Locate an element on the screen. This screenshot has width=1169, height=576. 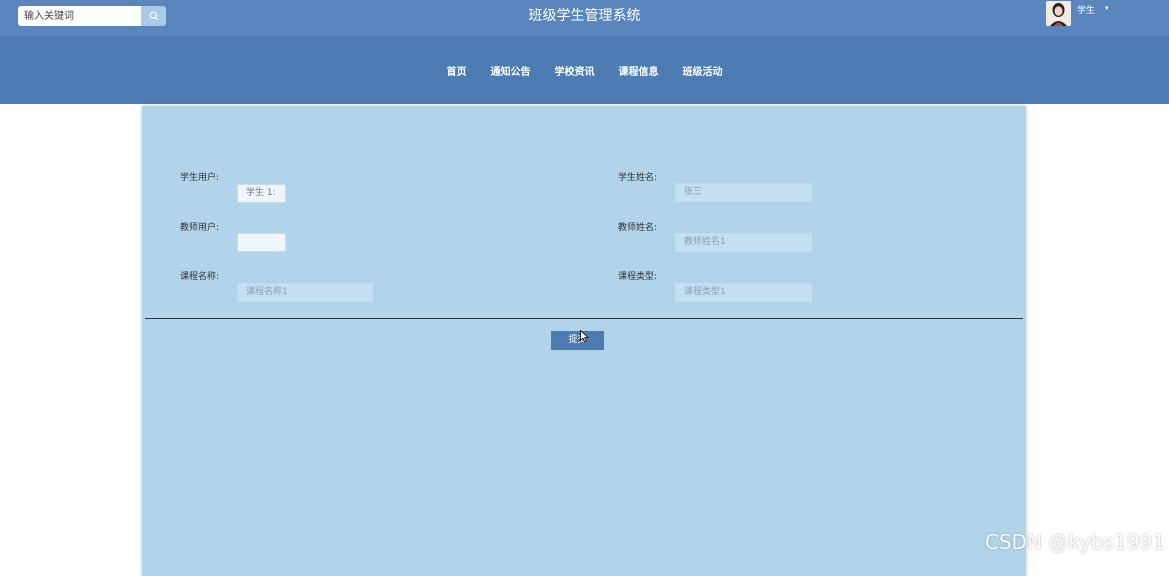
watermark: CSDN @kybs1991 is located at coordinates (1074, 542).